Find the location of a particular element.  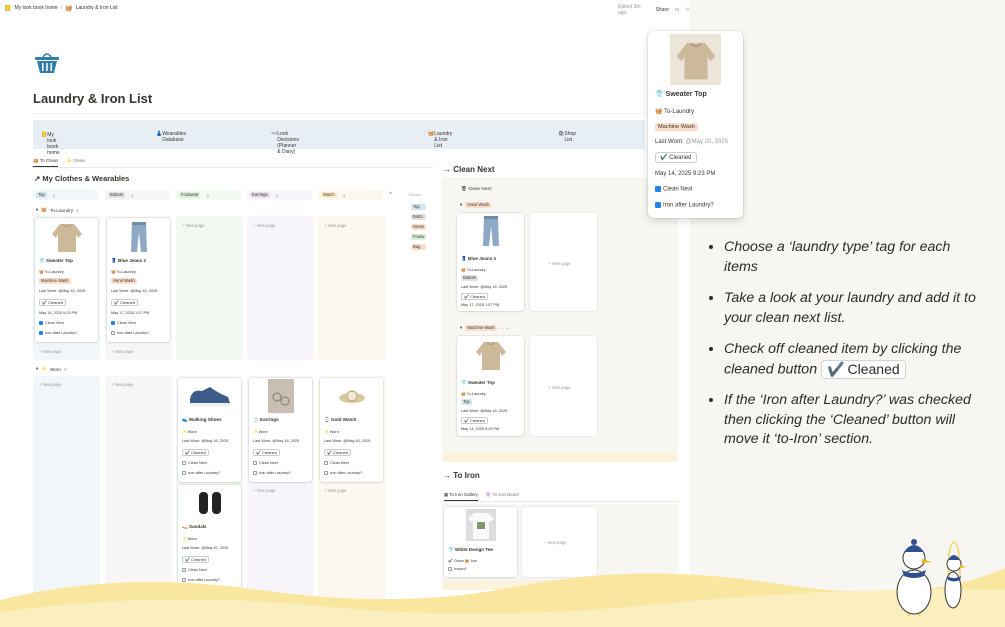

card-date: May 14, 2025 9:23 PM is located at coordinates (480, 429).